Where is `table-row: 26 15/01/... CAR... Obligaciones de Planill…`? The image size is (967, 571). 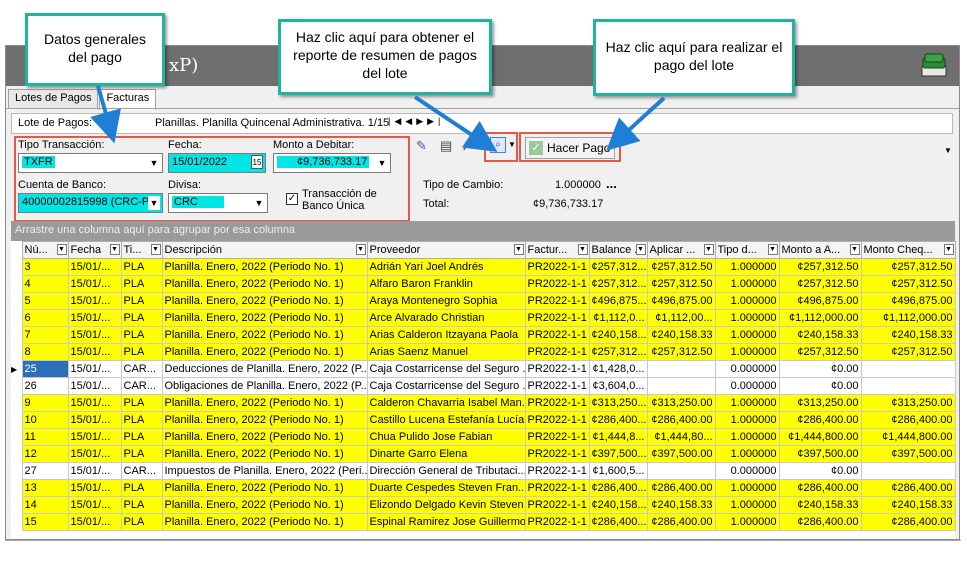 table-row: 26 15/01/... CAR... Obligaciones de Planill… is located at coordinates (483, 386).